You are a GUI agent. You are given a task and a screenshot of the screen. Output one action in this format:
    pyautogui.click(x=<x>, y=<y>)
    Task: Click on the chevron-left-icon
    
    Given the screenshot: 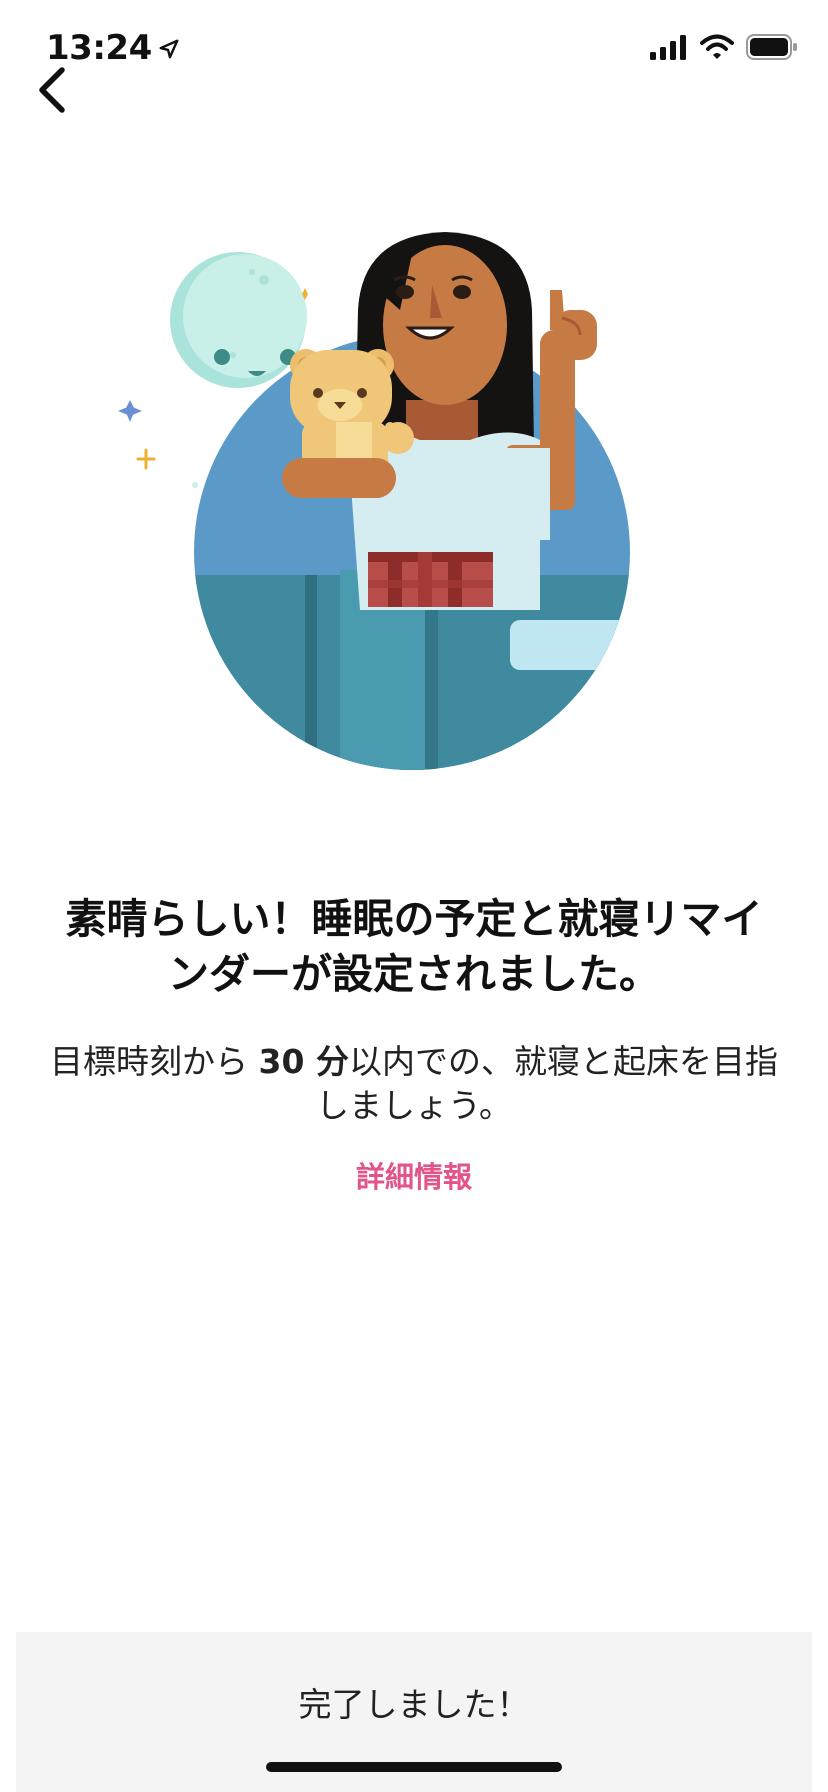 What is the action you would take?
    pyautogui.click(x=52, y=90)
    